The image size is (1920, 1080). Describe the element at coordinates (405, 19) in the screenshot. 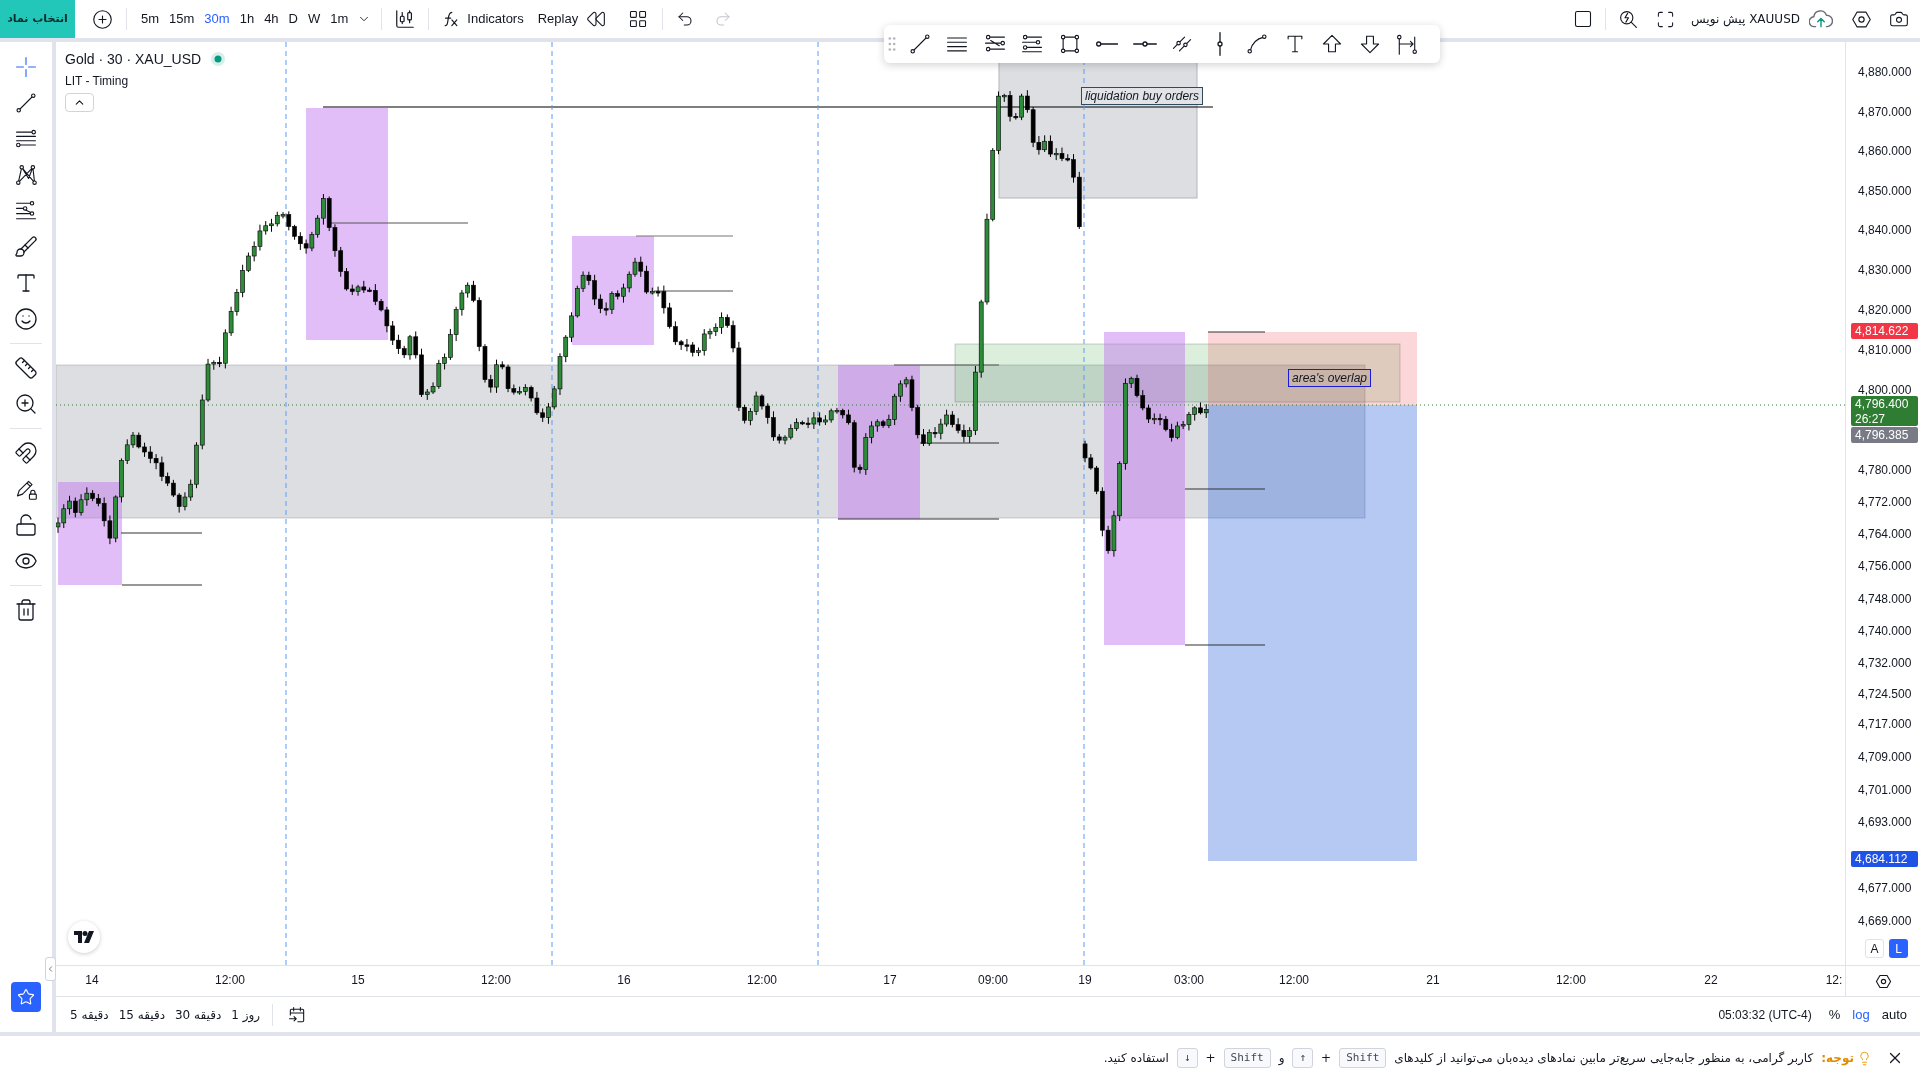

I see `candlestick-icon` at that location.